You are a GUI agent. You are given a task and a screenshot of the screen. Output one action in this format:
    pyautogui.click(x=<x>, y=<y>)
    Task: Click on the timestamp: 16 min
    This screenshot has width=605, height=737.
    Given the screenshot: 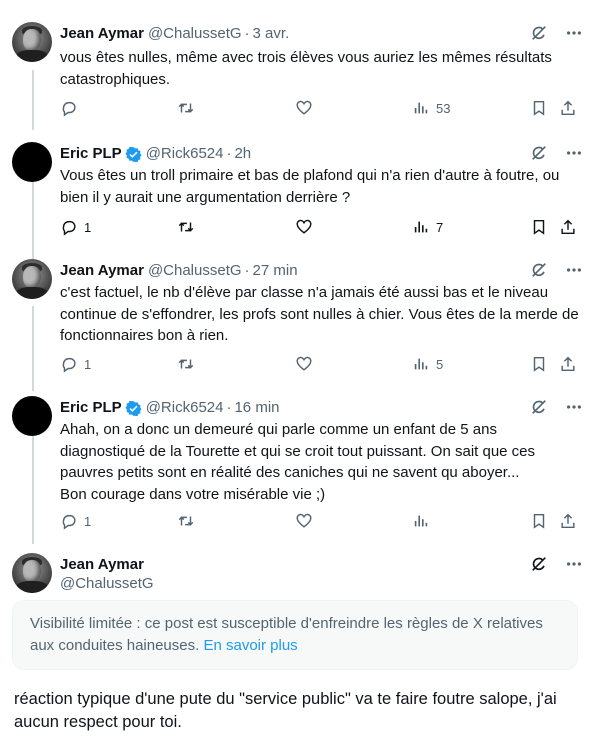 What is the action you would take?
    pyautogui.click(x=256, y=408)
    